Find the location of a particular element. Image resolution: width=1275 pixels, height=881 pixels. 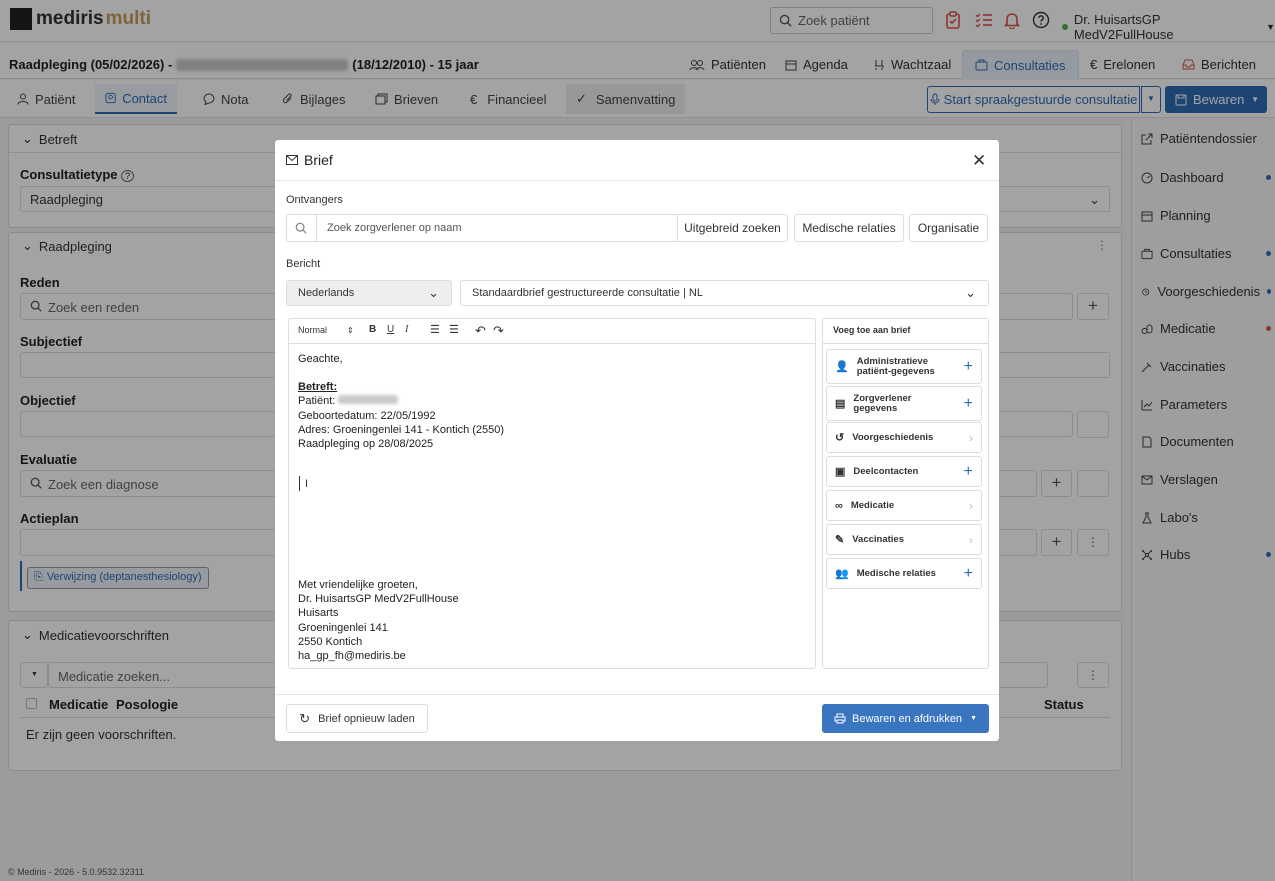

organisation-button: Organisatie is located at coordinates (948, 228).